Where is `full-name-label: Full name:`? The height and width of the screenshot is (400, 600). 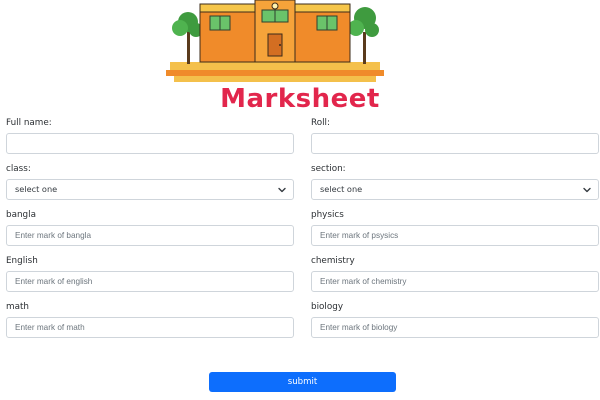 full-name-label: Full name: is located at coordinates (29, 123).